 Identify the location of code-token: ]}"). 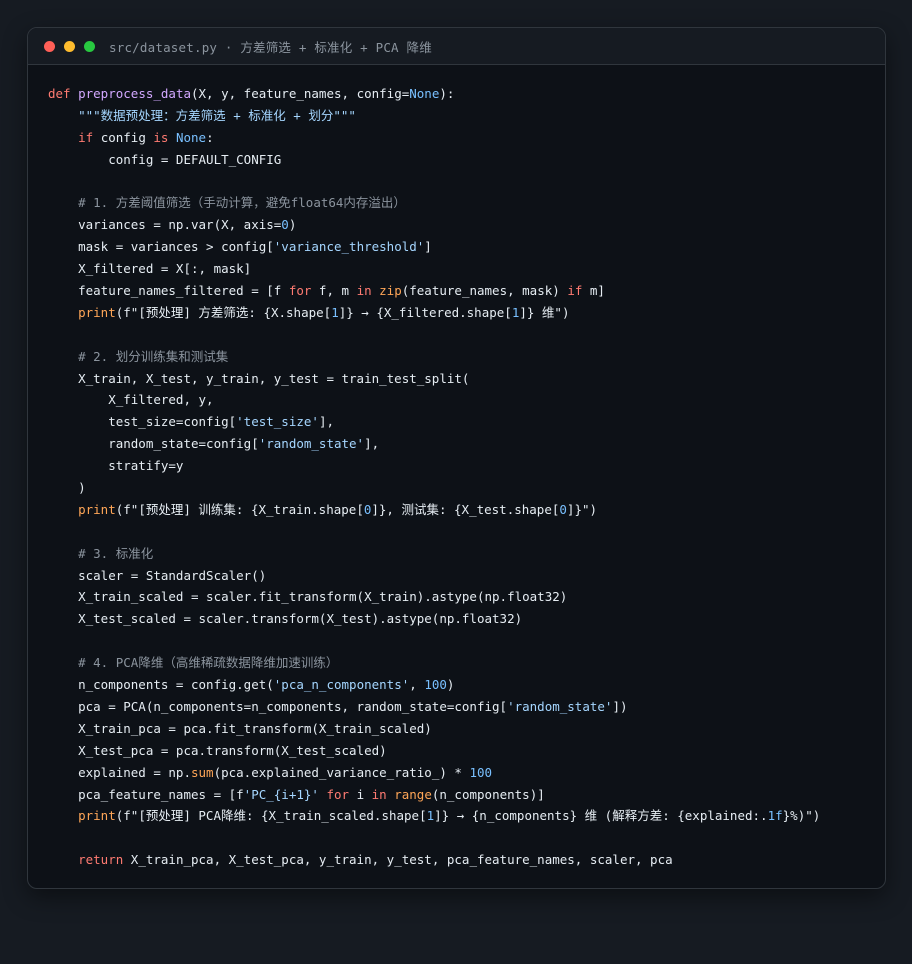
(582, 509).